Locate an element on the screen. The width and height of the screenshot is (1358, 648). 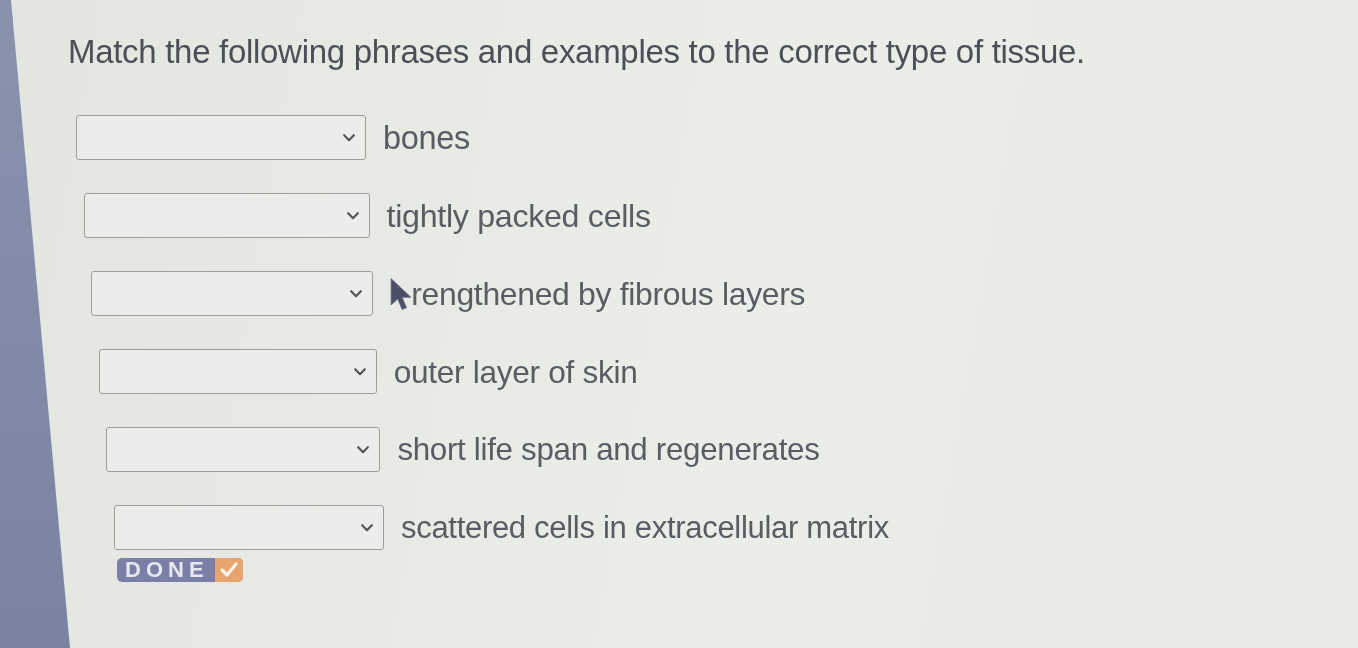
phrase-label: short life span and regenerates is located at coordinates (608, 449).